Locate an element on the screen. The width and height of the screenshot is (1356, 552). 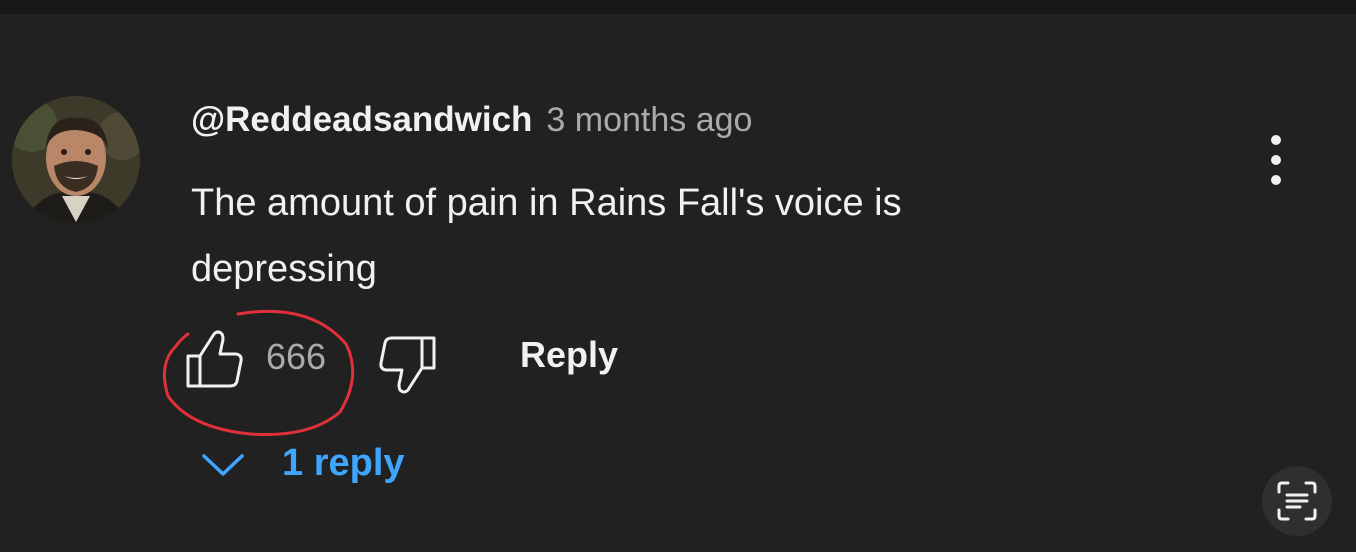
like-button is located at coordinates (215, 359).